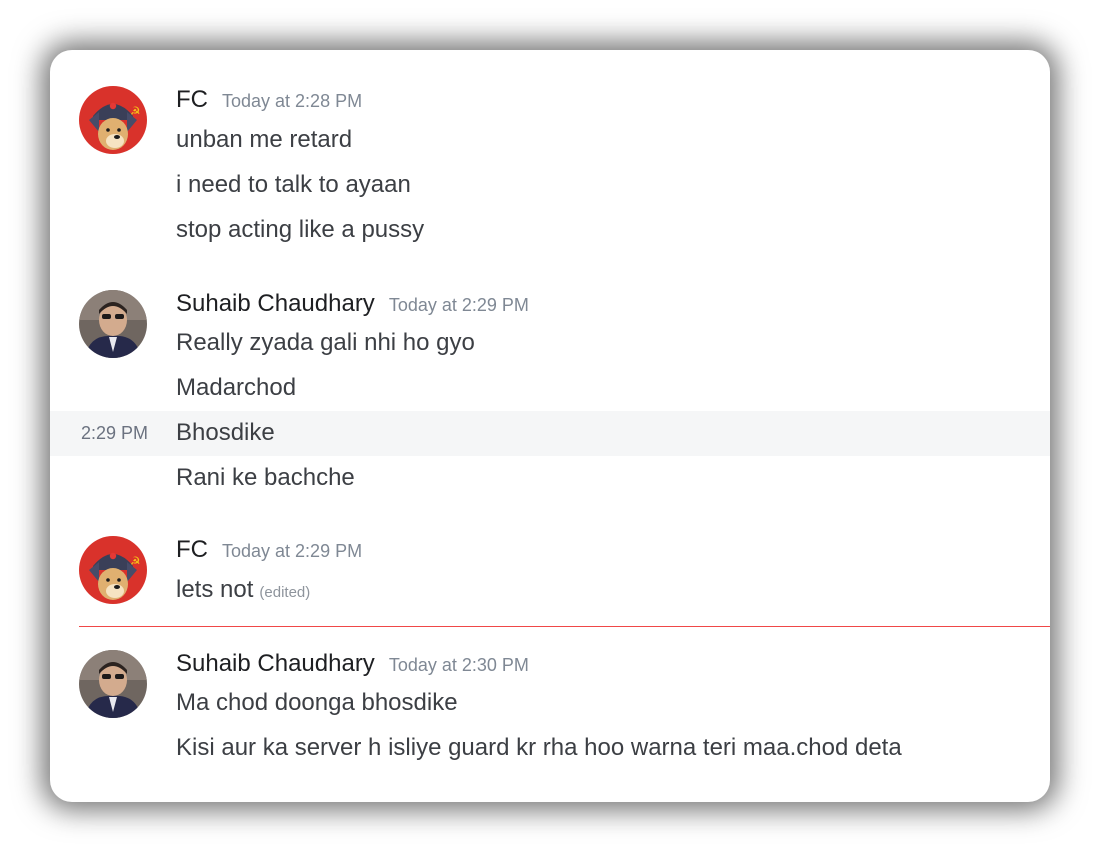  I want to click on message-text: stop acting like a pussy, so click(300, 229).